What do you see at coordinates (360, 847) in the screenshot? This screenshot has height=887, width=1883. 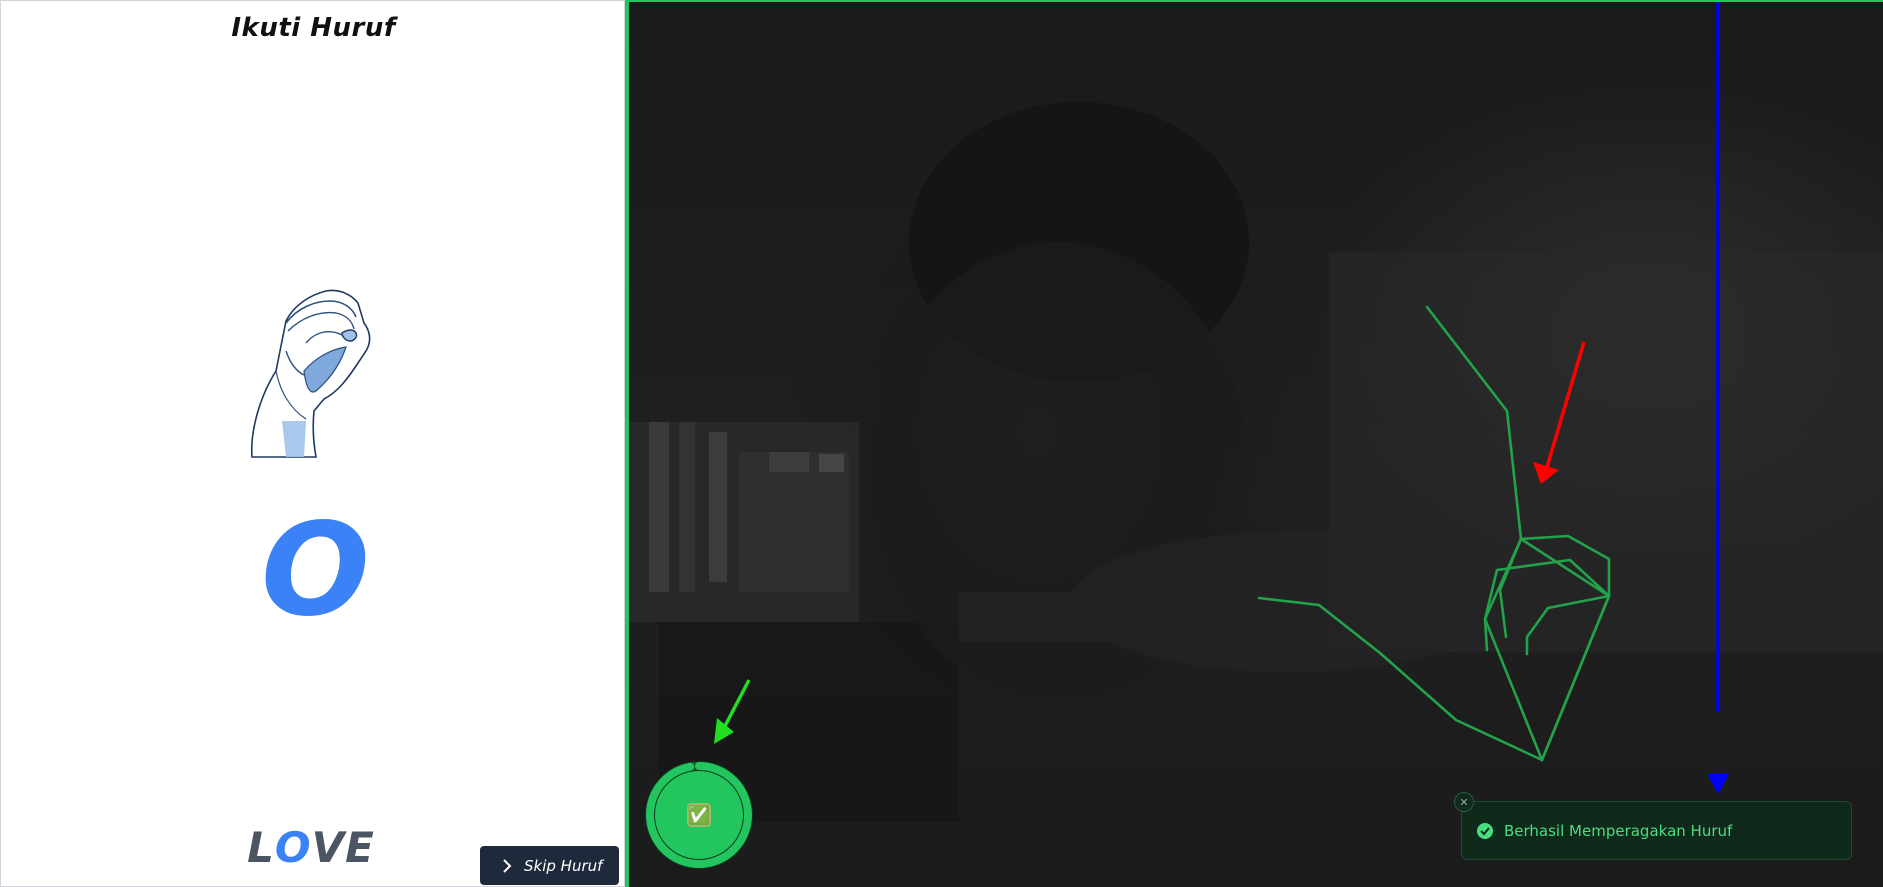 I see `word-letter: E` at bounding box center [360, 847].